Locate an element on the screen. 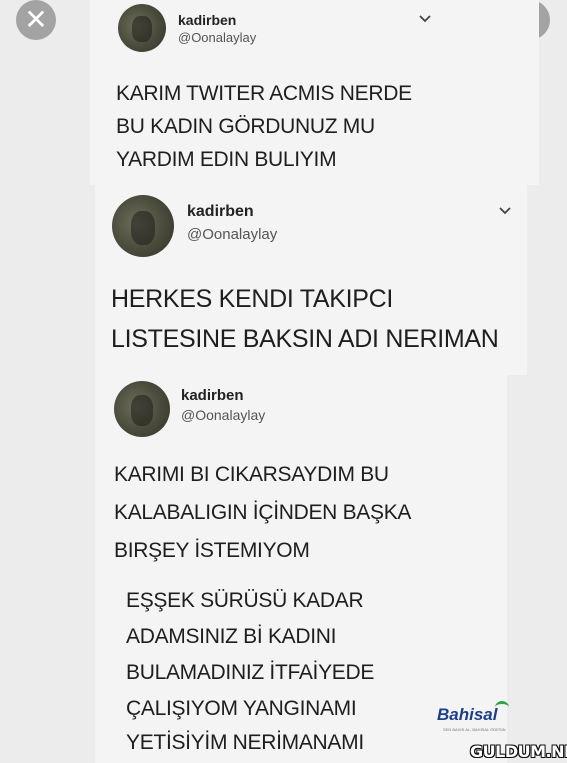  tweet-text-line: ÇALIŞIYOM YANGINAMI is located at coordinates (241, 708).